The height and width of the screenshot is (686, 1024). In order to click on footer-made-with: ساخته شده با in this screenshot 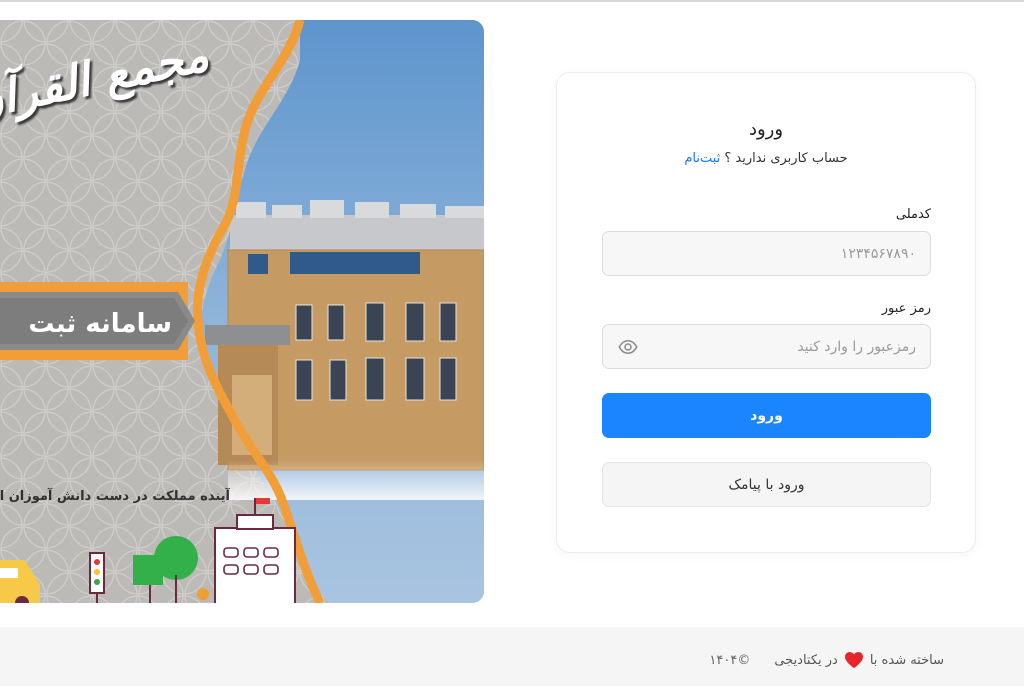, I will do `click(906, 660)`.